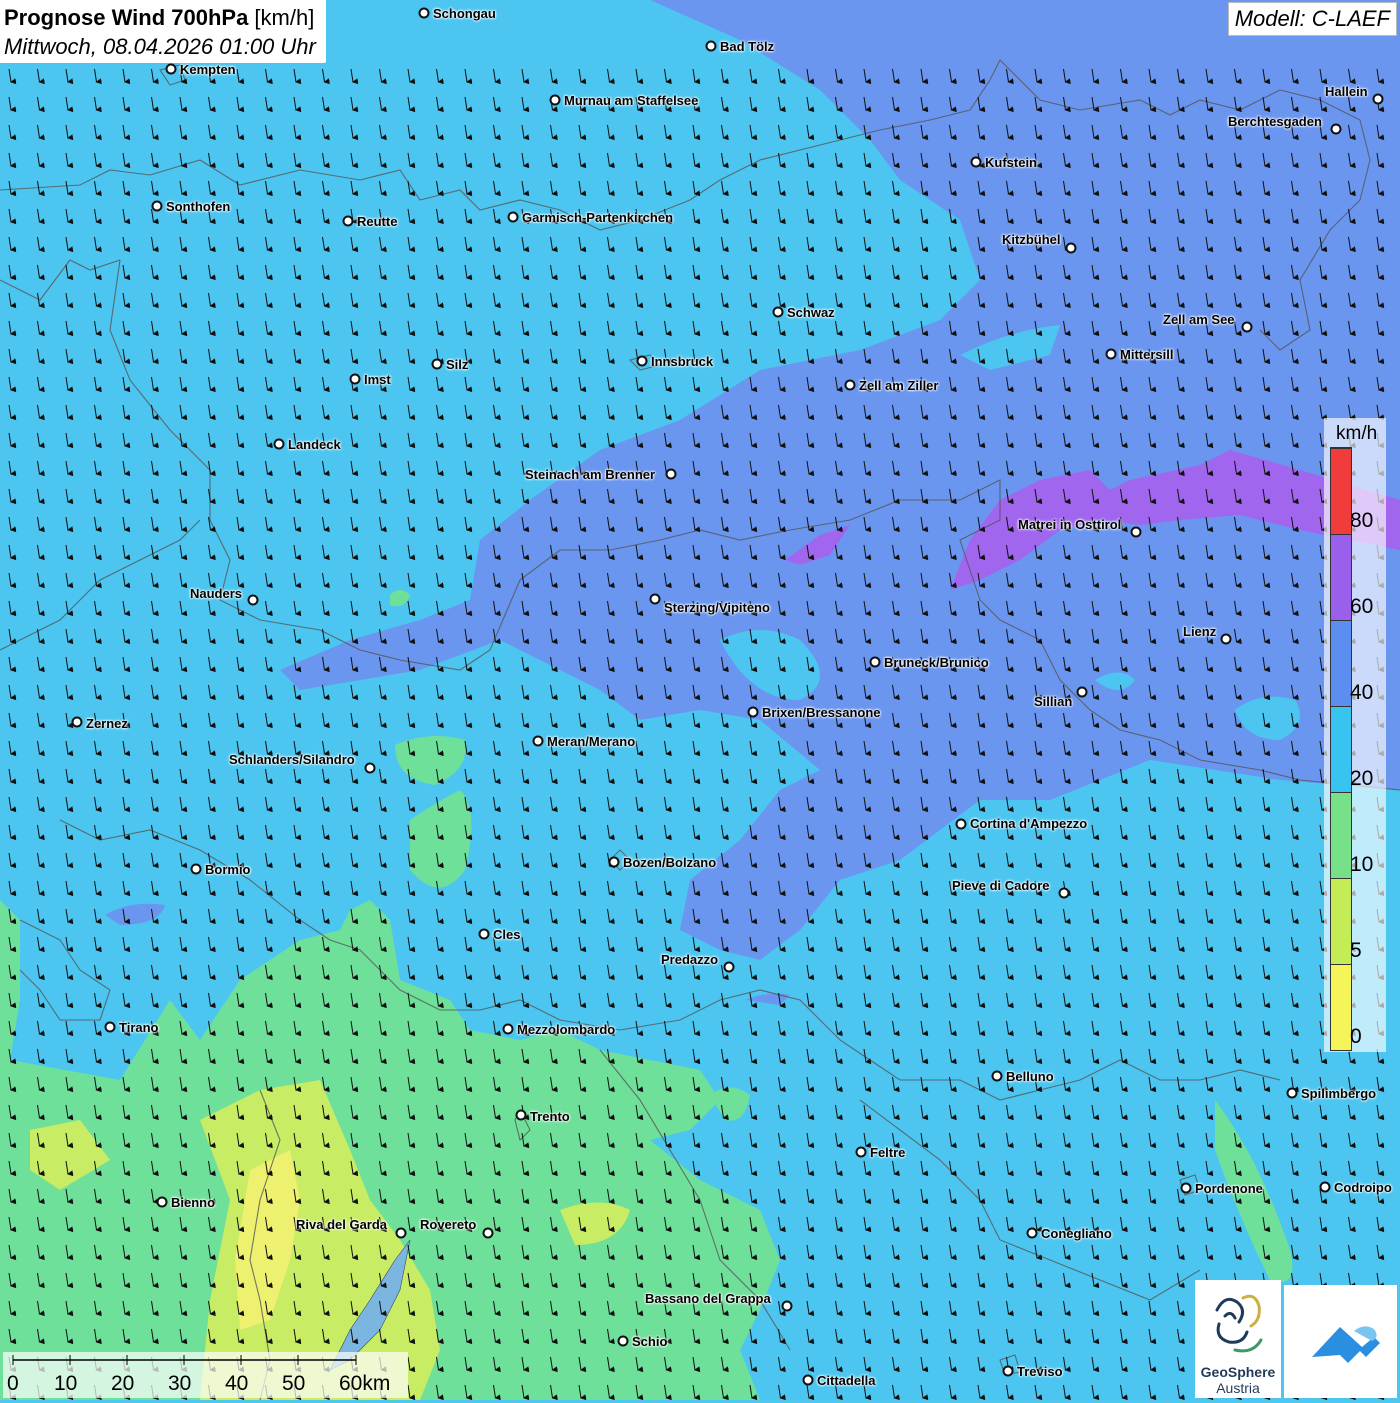  Describe the element at coordinates (216, 593) in the screenshot. I see `city-label: Nauders` at that location.